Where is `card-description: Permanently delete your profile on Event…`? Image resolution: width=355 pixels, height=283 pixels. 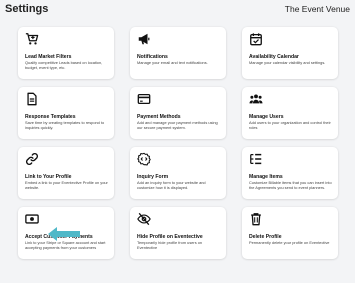
card-description: Permanently delete your profile on Event… is located at coordinates (289, 242).